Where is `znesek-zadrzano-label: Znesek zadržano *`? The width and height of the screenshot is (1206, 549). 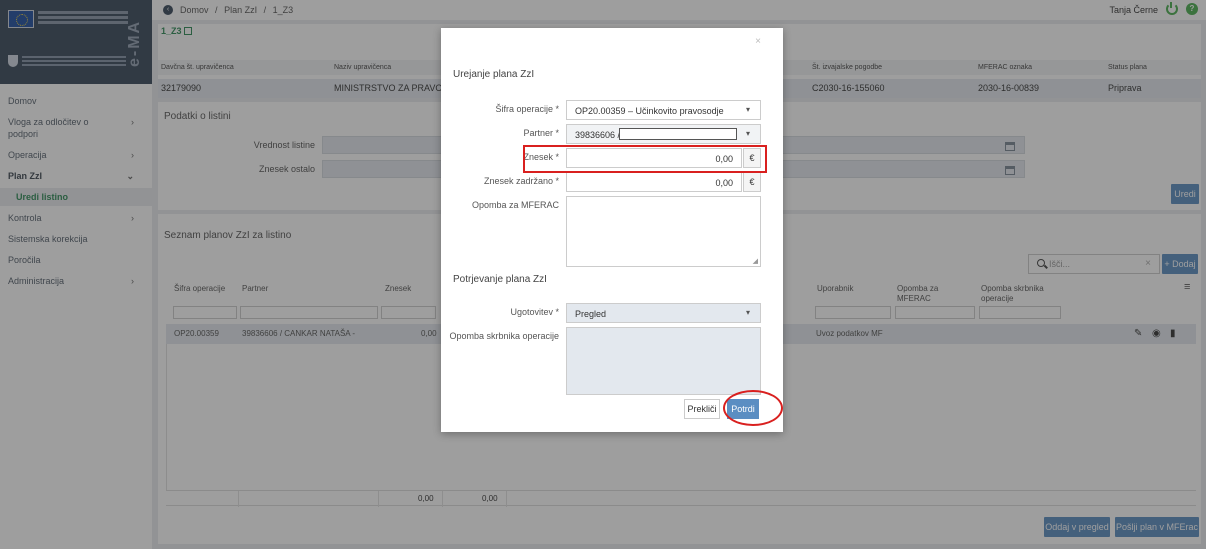 znesek-zadrzano-label: Znesek zadržano * is located at coordinates (521, 181).